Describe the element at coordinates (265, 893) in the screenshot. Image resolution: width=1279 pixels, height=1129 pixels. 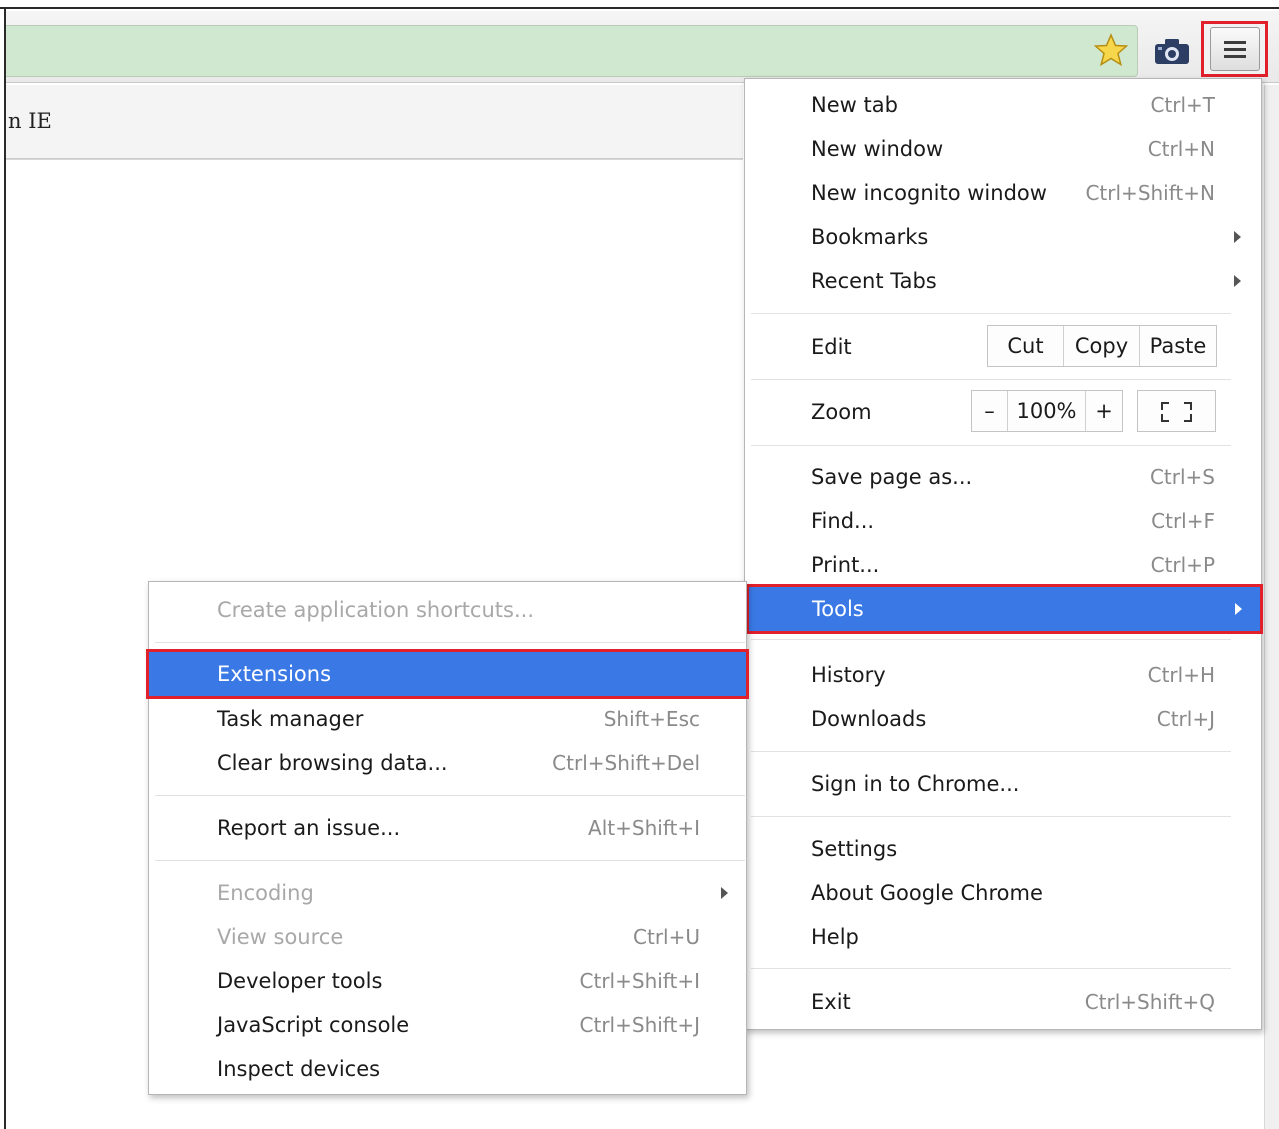
I see `menu-item-label: Encoding` at that location.